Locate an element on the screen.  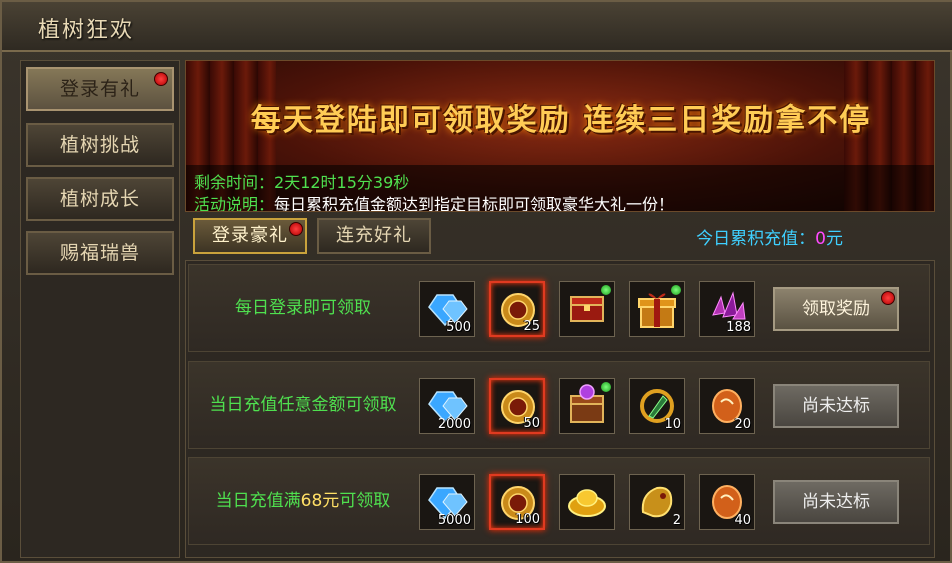
red-chest-icon is located at coordinates (587, 309).